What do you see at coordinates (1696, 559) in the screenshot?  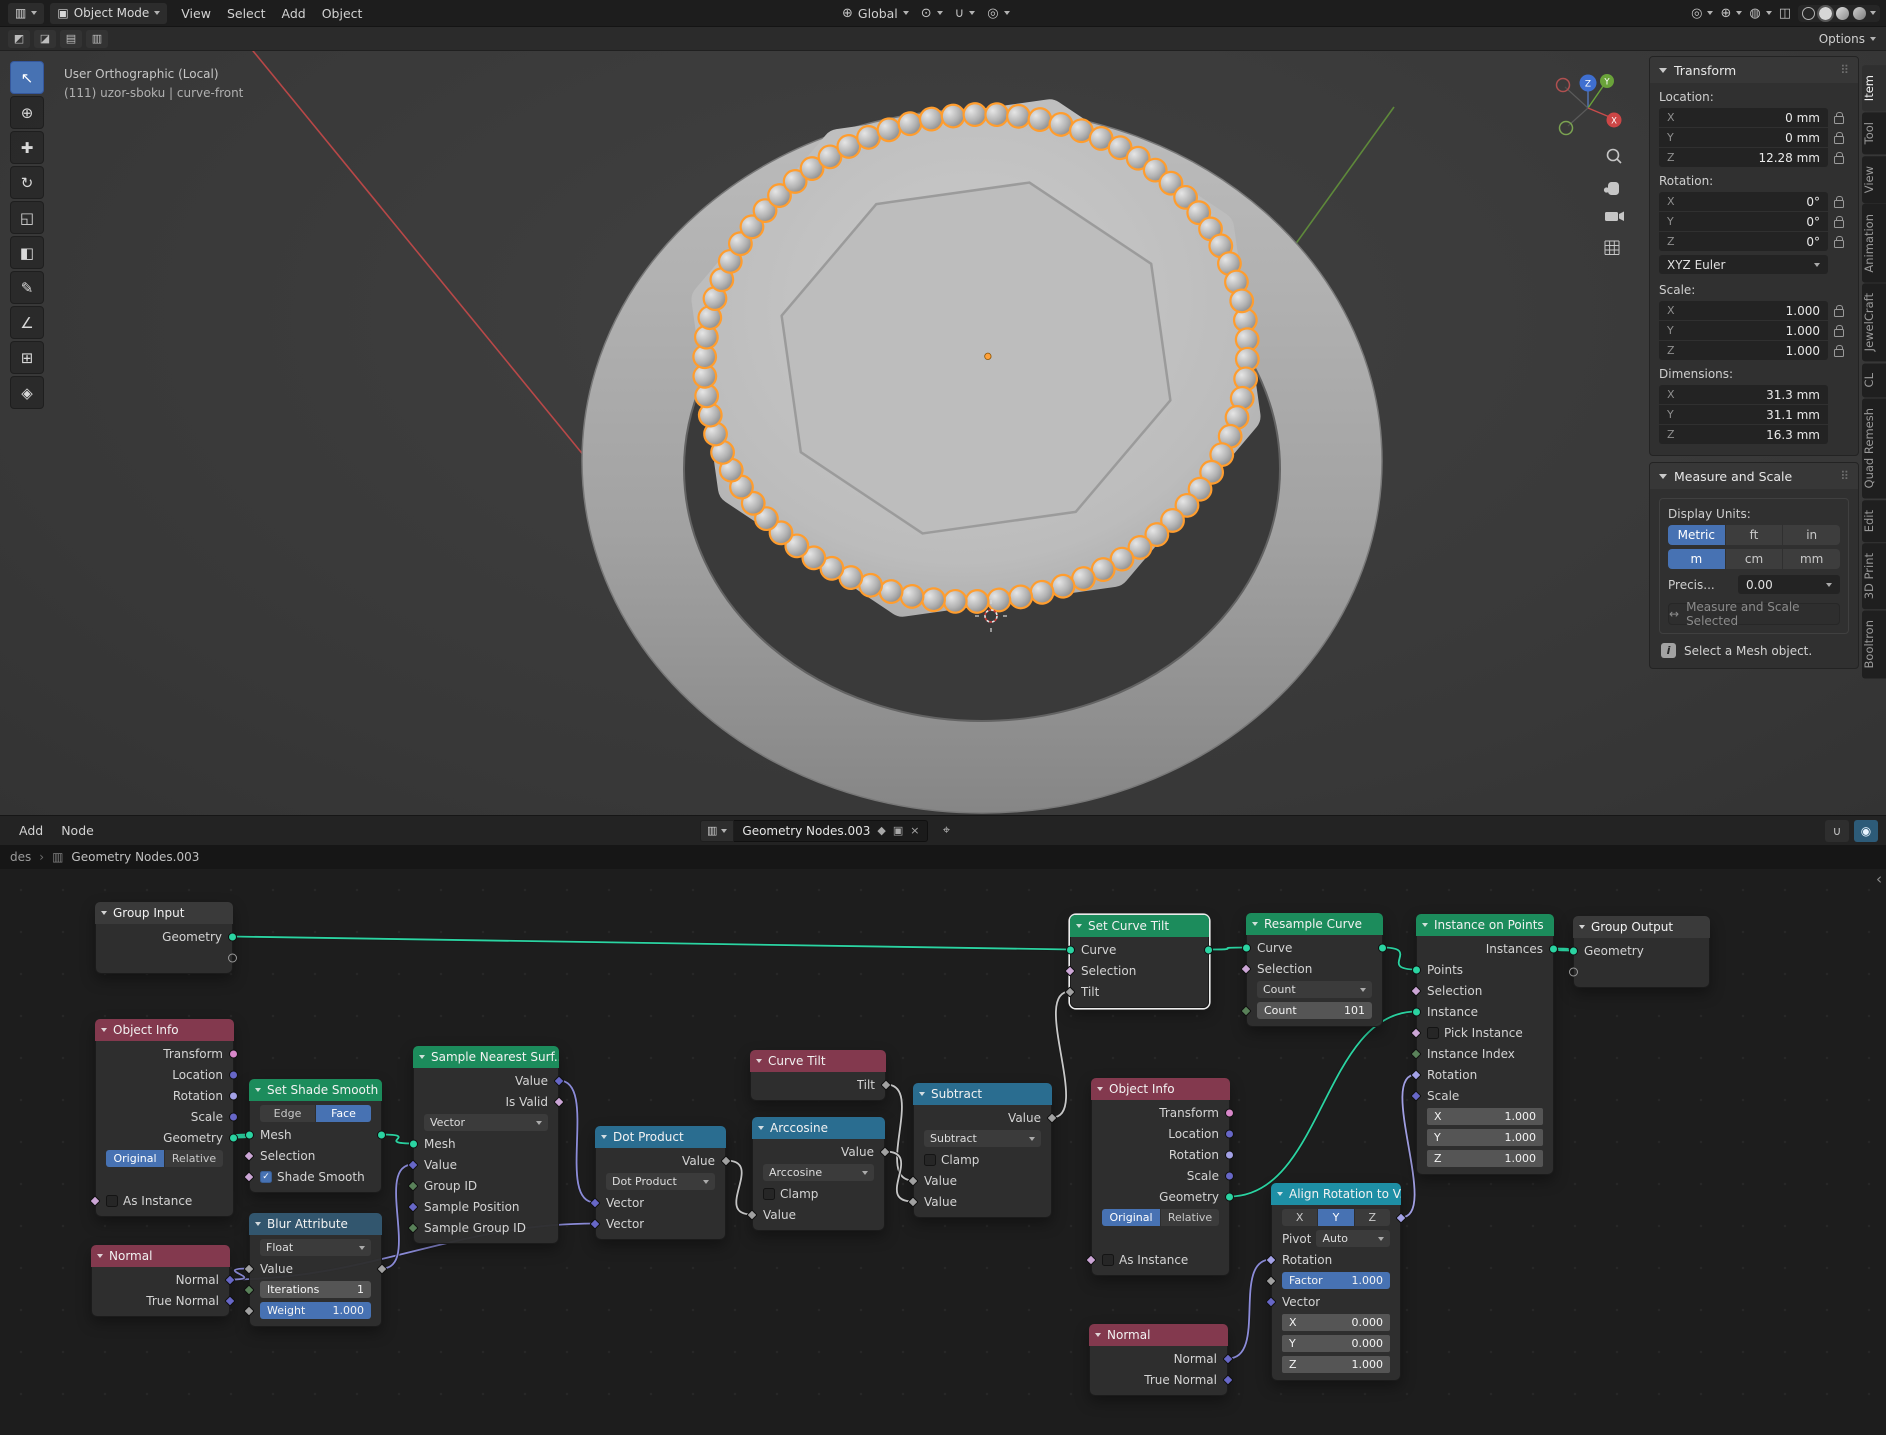 I see `length-unit-m: m` at bounding box center [1696, 559].